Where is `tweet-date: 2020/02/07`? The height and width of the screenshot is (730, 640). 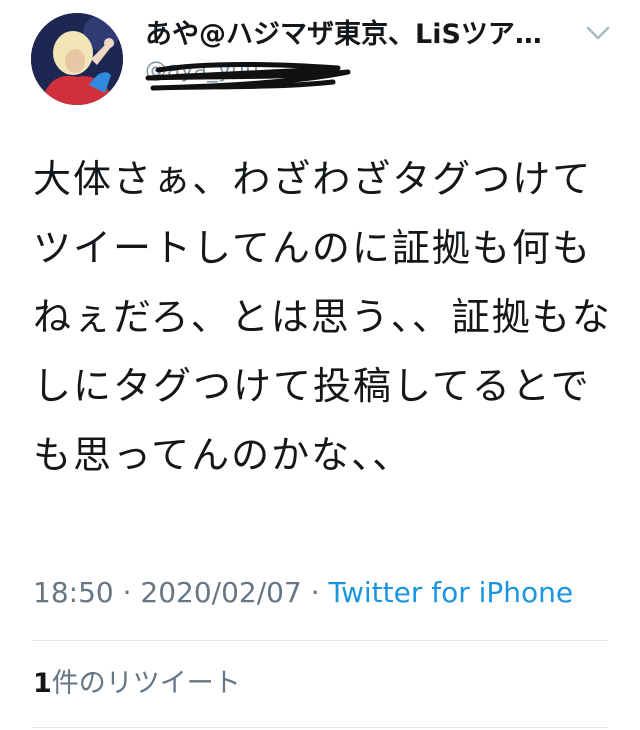 tweet-date: 2020/02/07 is located at coordinates (220, 592).